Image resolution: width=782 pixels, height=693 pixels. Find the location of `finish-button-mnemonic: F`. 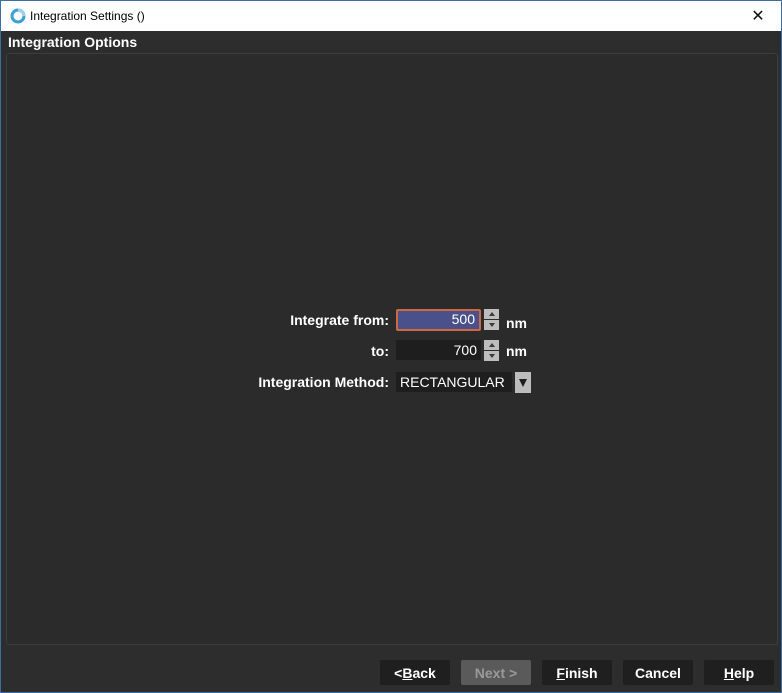

finish-button-mnemonic: F is located at coordinates (560, 672).